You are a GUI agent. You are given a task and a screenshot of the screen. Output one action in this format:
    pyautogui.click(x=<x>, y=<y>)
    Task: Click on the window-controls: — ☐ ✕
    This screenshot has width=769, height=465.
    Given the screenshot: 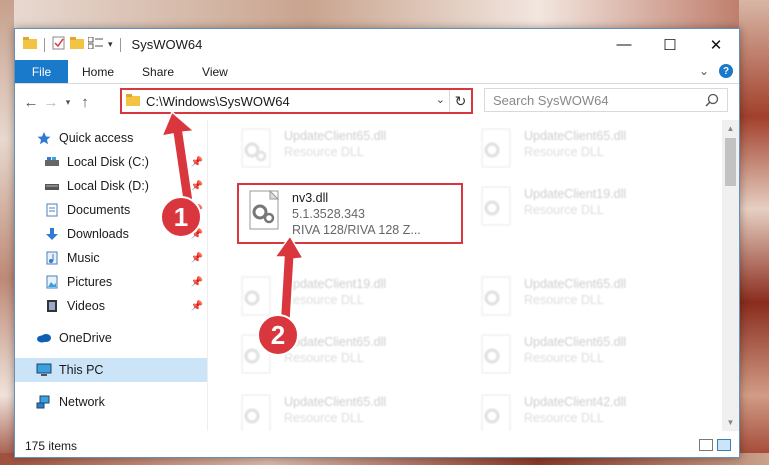 What is the action you would take?
    pyautogui.click(x=670, y=44)
    